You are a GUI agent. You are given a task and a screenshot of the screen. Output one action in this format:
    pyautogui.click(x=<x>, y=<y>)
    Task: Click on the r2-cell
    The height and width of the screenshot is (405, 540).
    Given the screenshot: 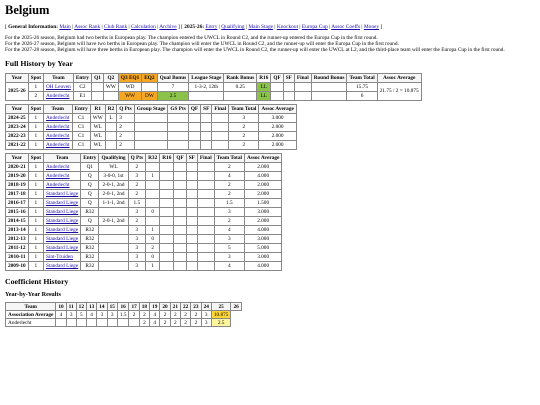 What is the action you would take?
    pyautogui.click(x=111, y=145)
    